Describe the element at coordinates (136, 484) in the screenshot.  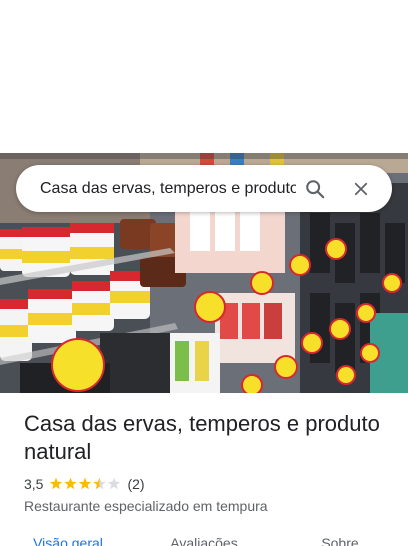
I see `review-count: (2)` at that location.